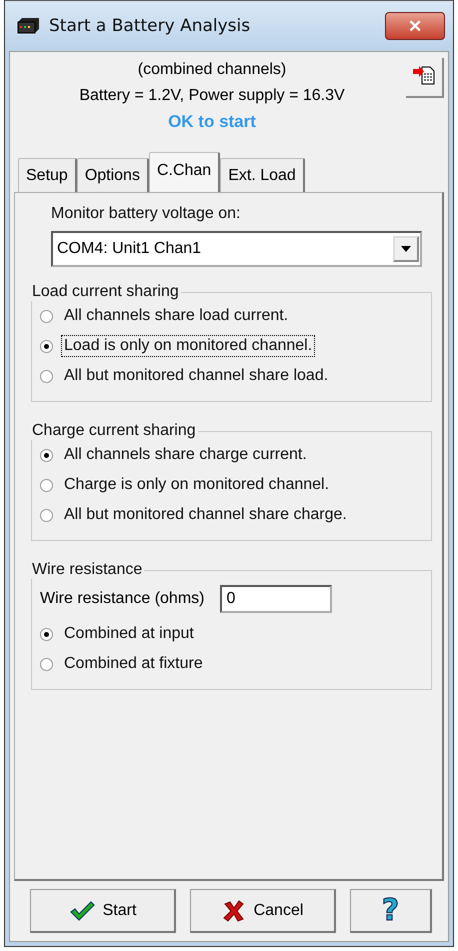 This screenshot has height=951, width=458. I want to click on monitor-label: Monitor battery voltage on:, so click(146, 214).